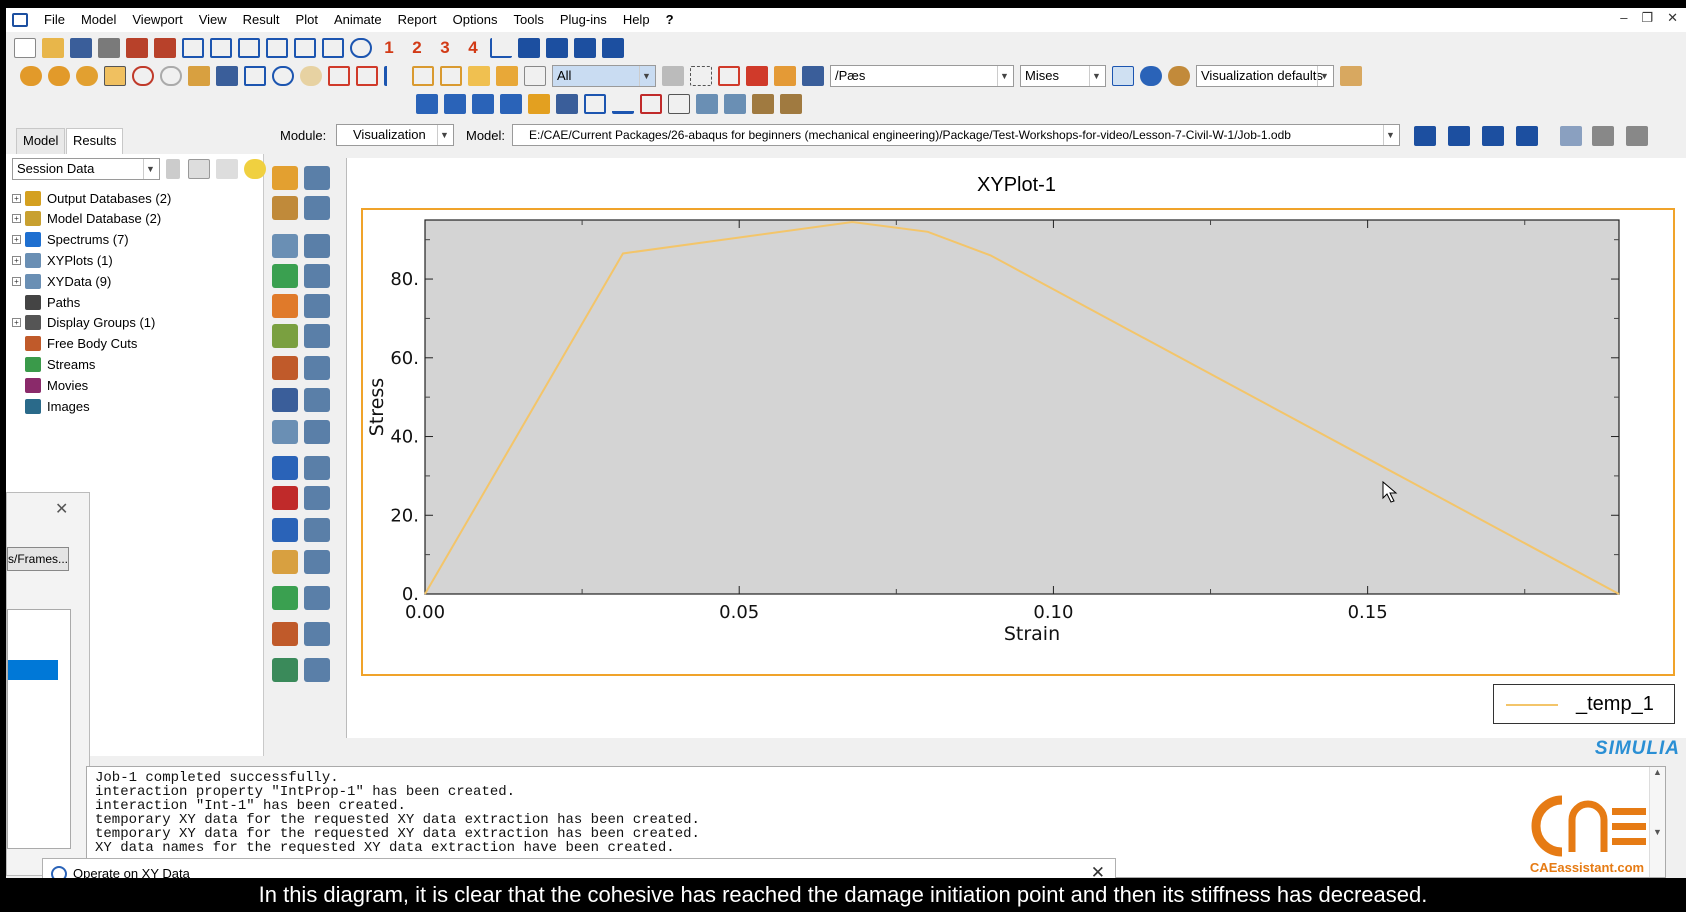  Describe the element at coordinates (41, 141) in the screenshot. I see `tab-model: Model` at that location.